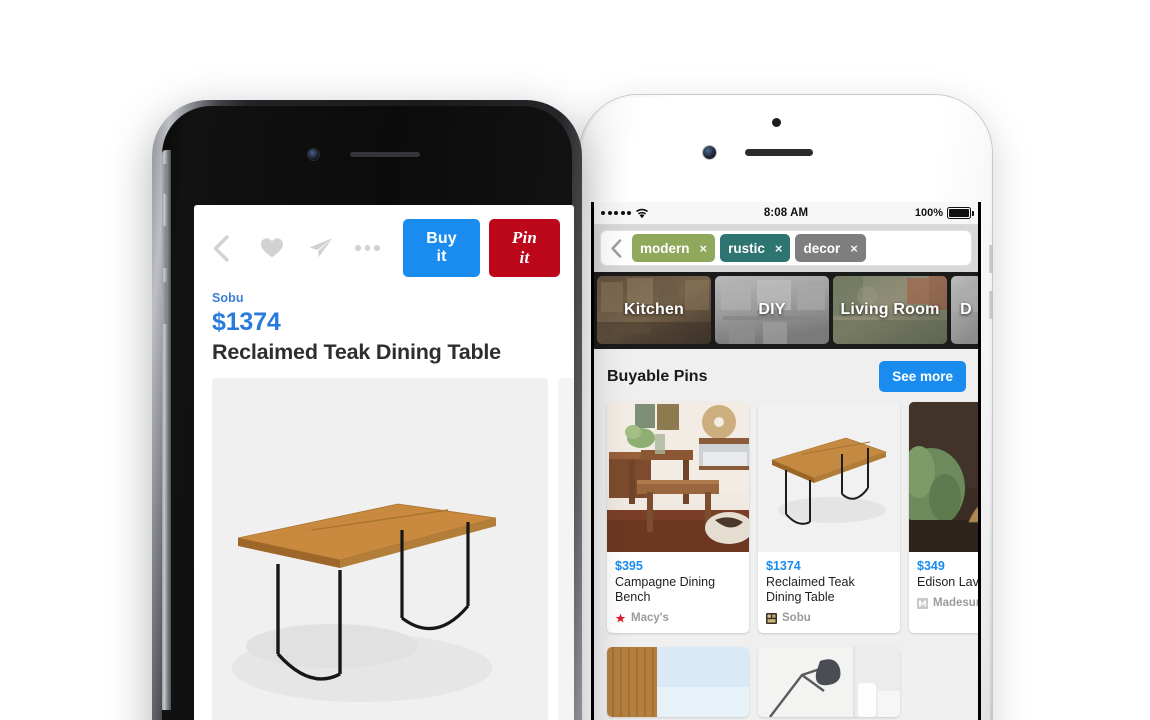 The height and width of the screenshot is (720, 1150). I want to click on category-tile-partial: D, so click(964, 310).